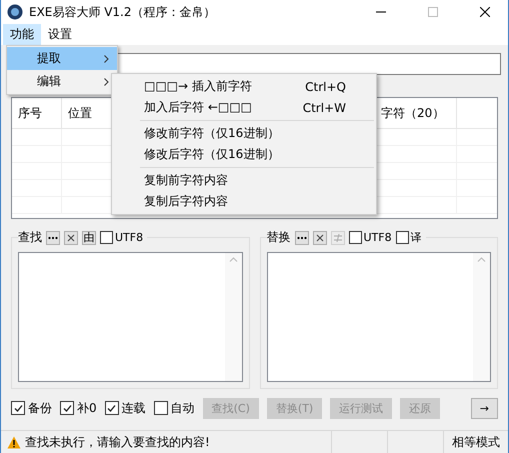 The height and width of the screenshot is (453, 509). I want to click on column-header: 位置, so click(80, 113).